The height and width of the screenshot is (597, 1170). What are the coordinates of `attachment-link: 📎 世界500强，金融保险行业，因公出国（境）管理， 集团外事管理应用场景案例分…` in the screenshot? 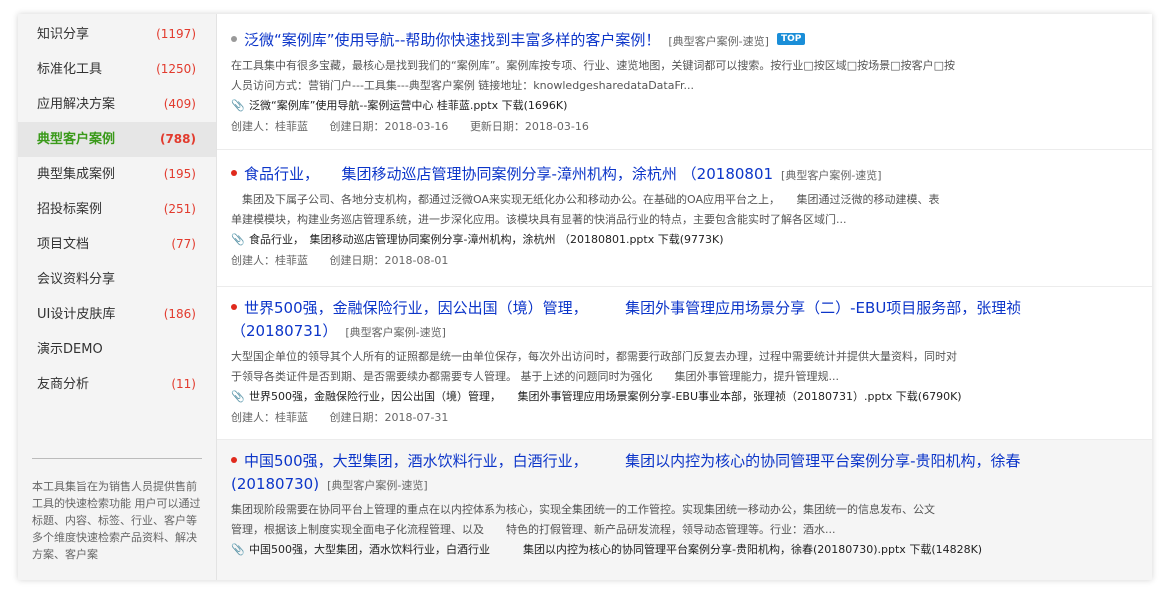 It's located at (691, 397).